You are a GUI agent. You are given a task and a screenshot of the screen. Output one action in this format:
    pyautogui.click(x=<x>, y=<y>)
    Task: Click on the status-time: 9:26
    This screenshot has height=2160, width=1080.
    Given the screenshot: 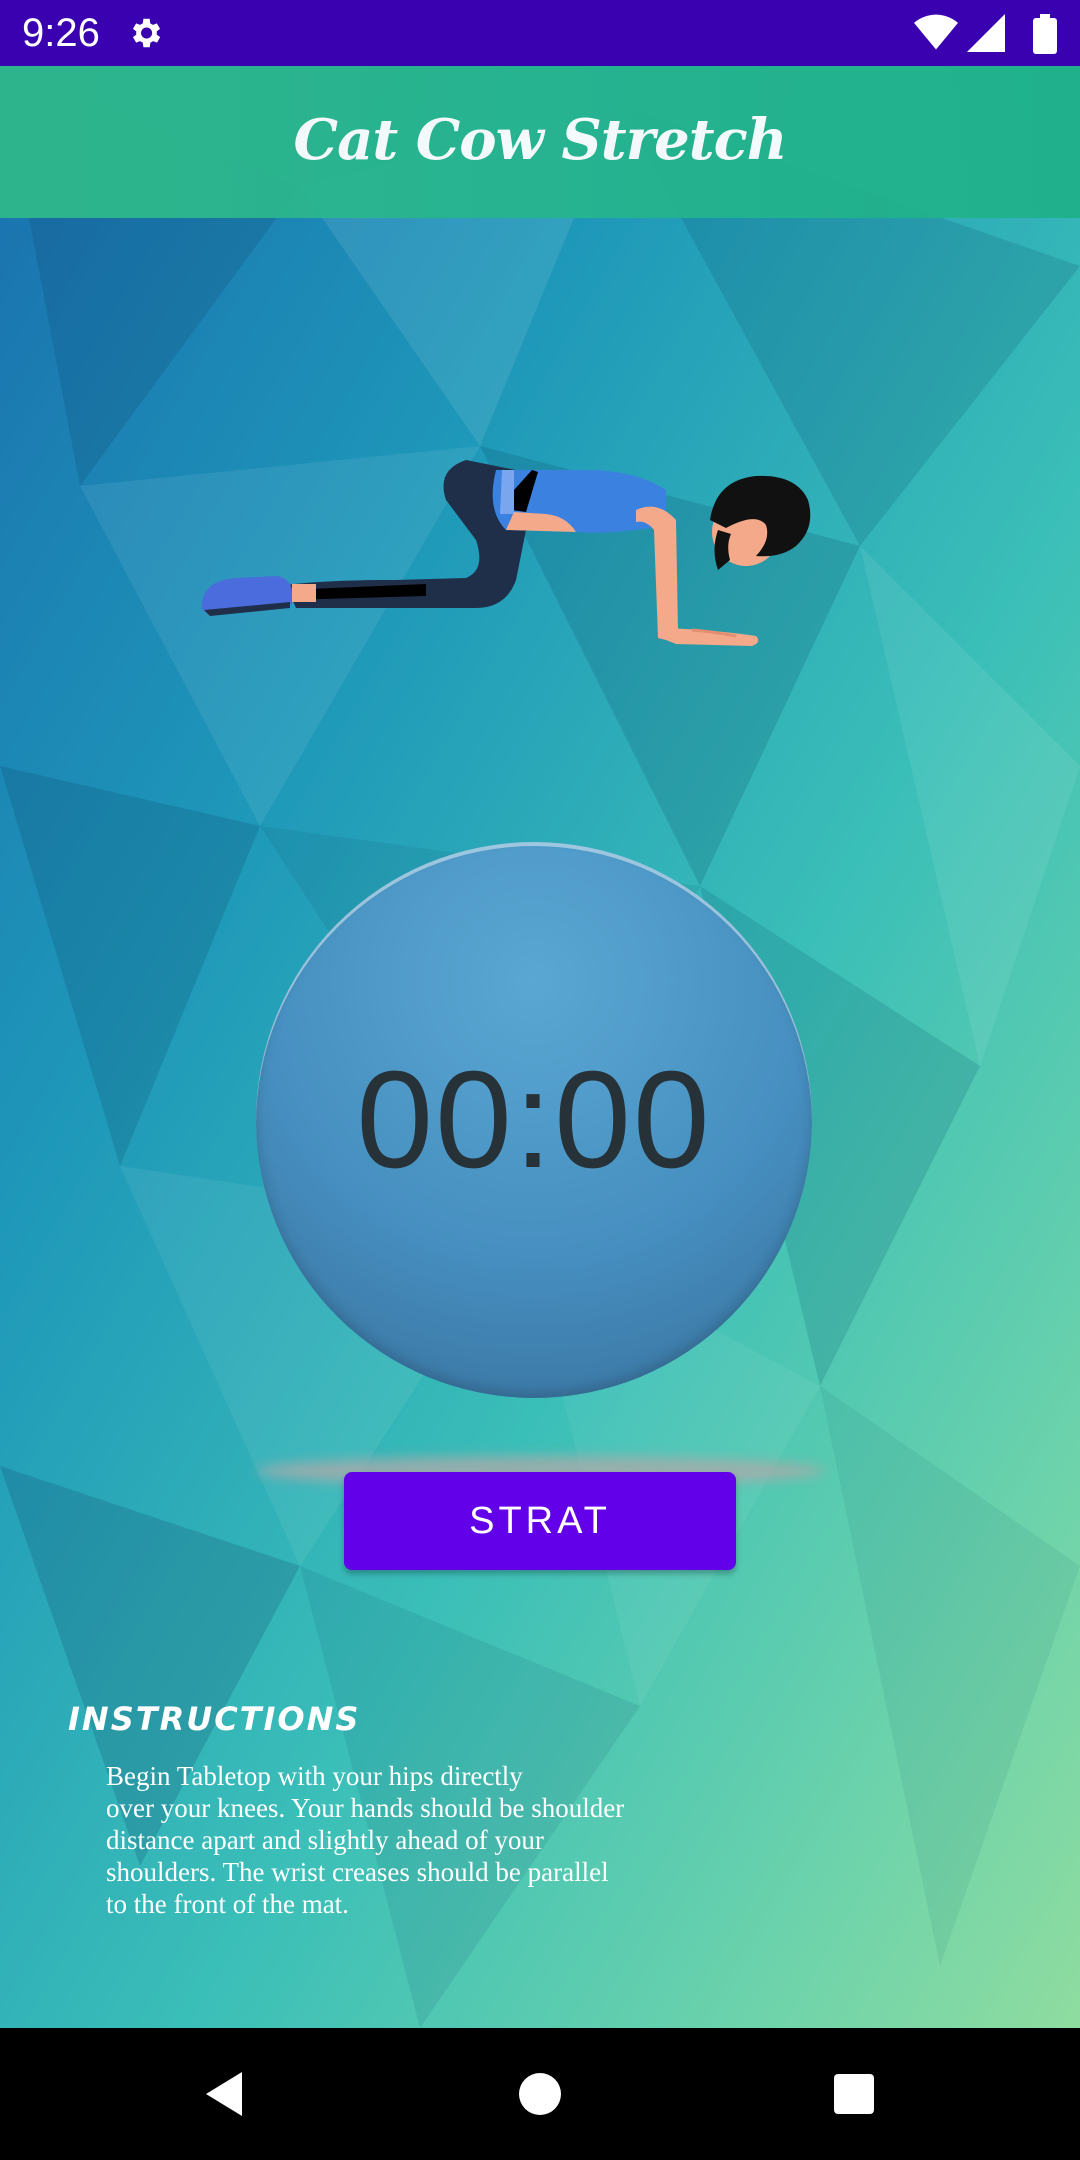 What is the action you would take?
    pyautogui.click(x=61, y=33)
    